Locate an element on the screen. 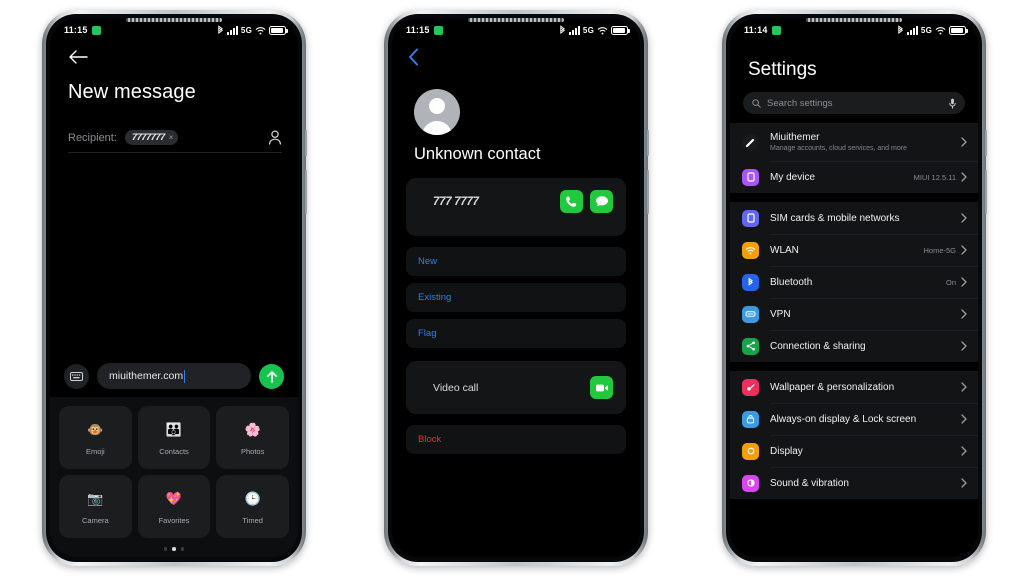 The image size is (1024, 576). status-bar: 11:15 5G is located at coordinates (174, 29).